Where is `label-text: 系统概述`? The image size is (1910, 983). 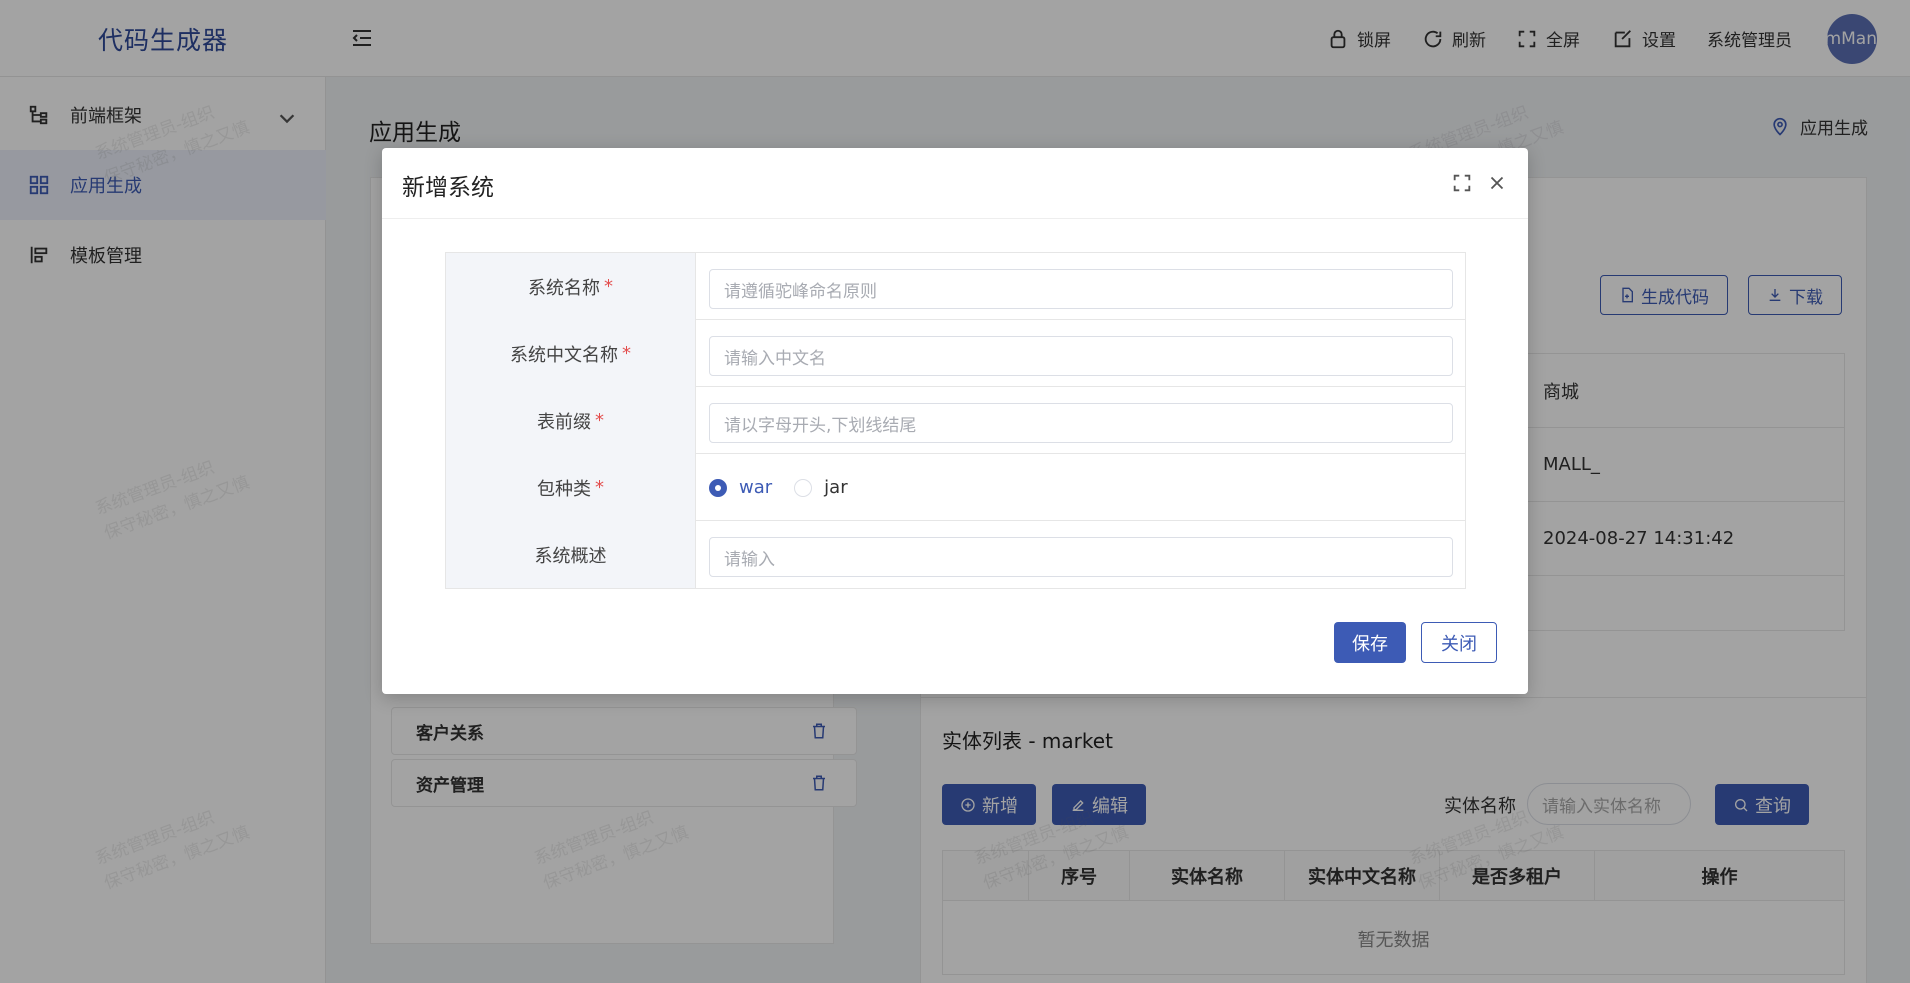
label-text: 系统概述 is located at coordinates (570, 556).